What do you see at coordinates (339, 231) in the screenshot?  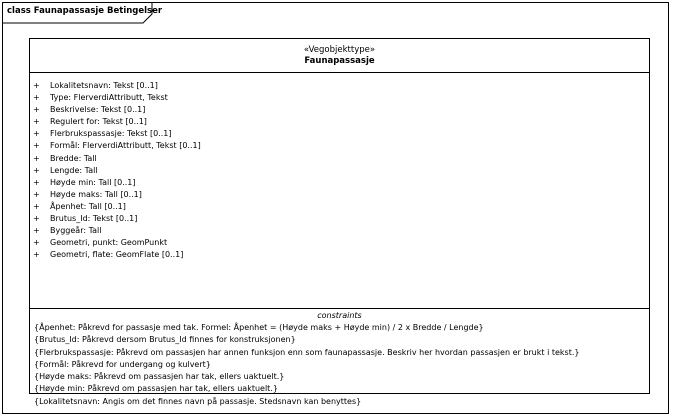 I see `attribute-byggear: + Byggeår: Tall` at bounding box center [339, 231].